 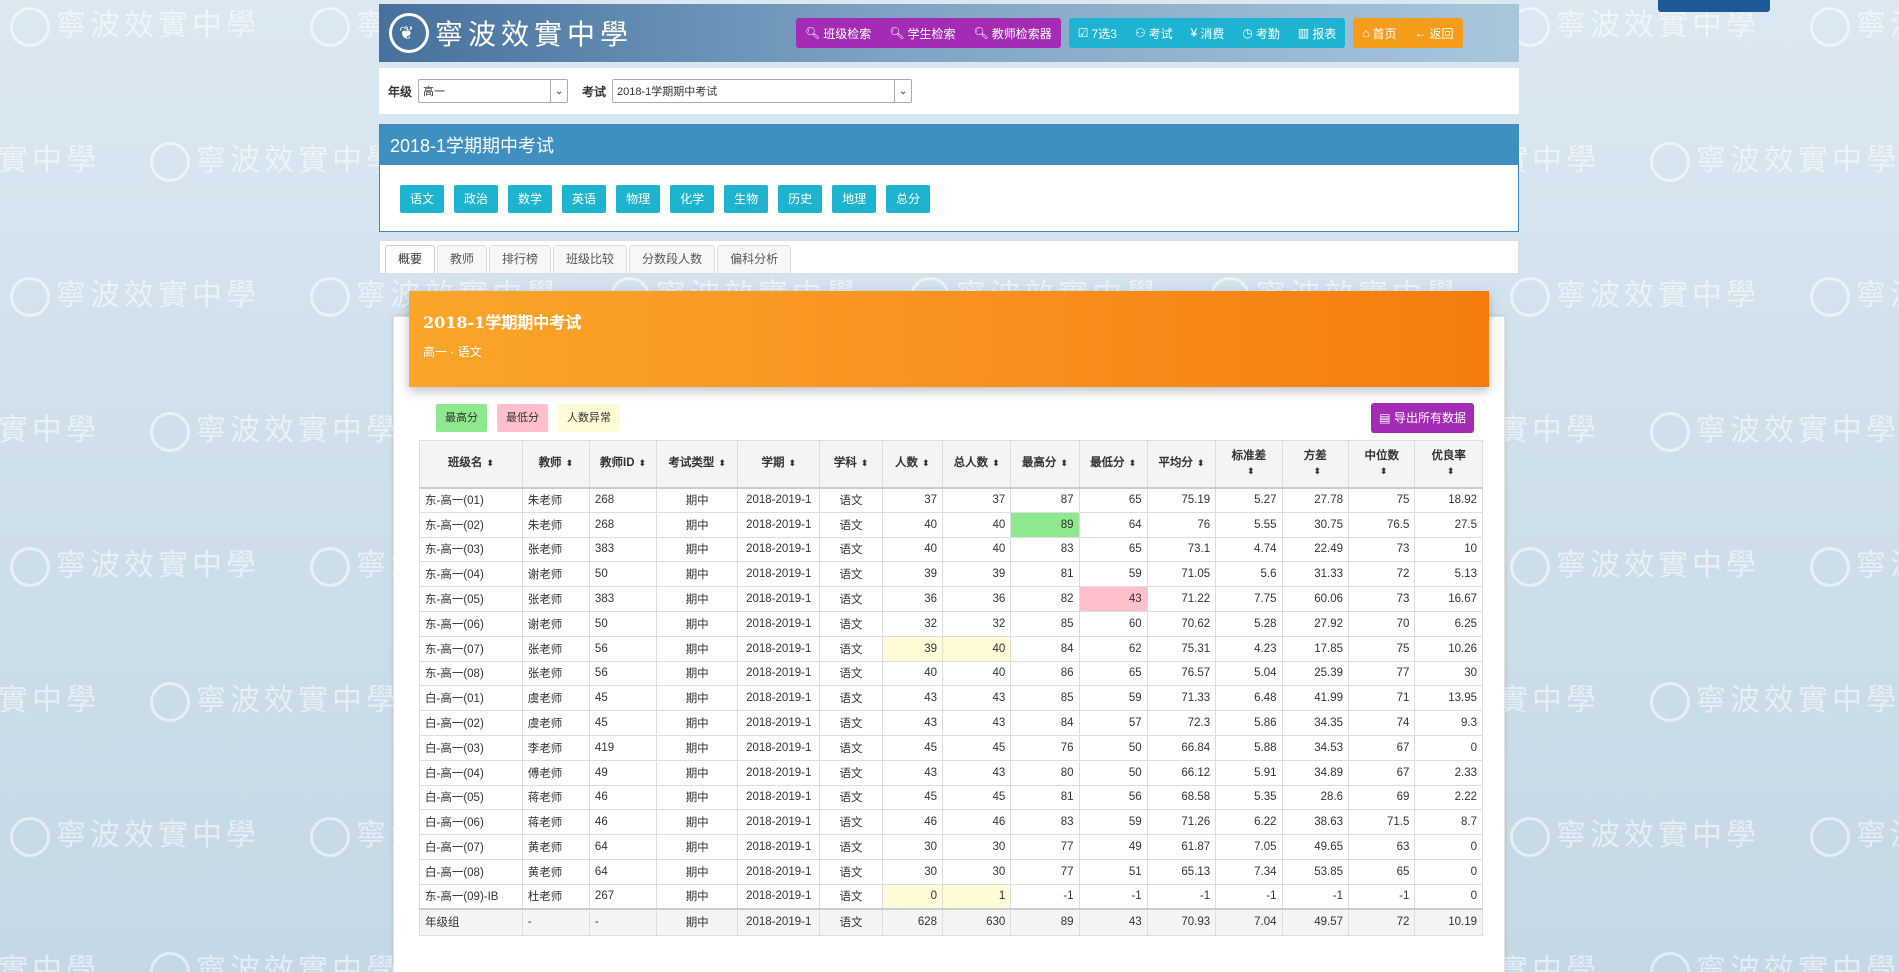 I want to click on subject-button-geography: 地理, so click(x=854, y=199).